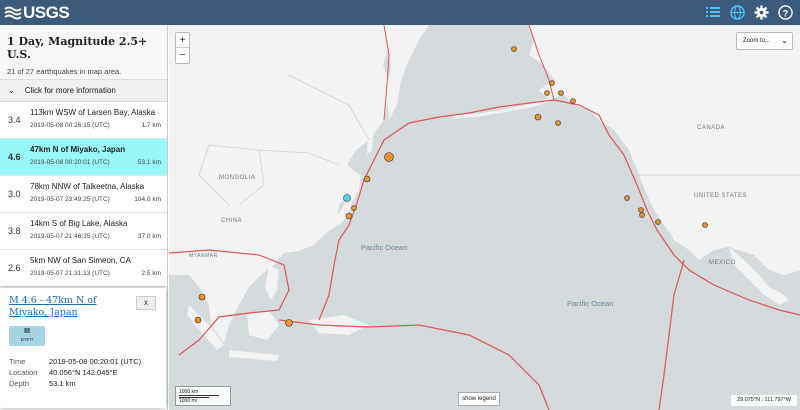 Image resolution: width=800 pixels, height=410 pixels. What do you see at coordinates (70, 273) in the screenshot?
I see `eq-time: 2019-05-07 21:31:13 (UTC)` at bounding box center [70, 273].